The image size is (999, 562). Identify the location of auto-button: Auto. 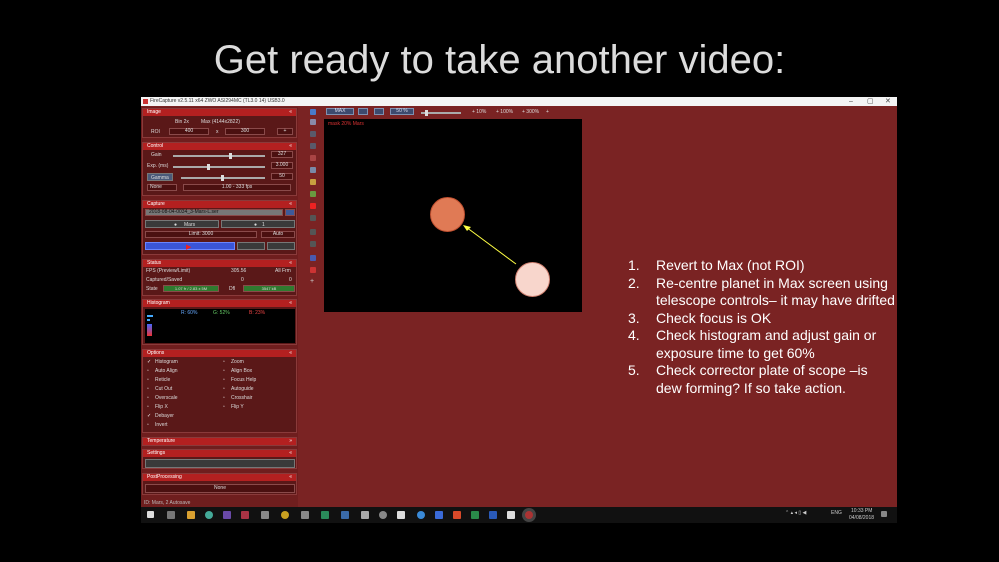
(278, 234).